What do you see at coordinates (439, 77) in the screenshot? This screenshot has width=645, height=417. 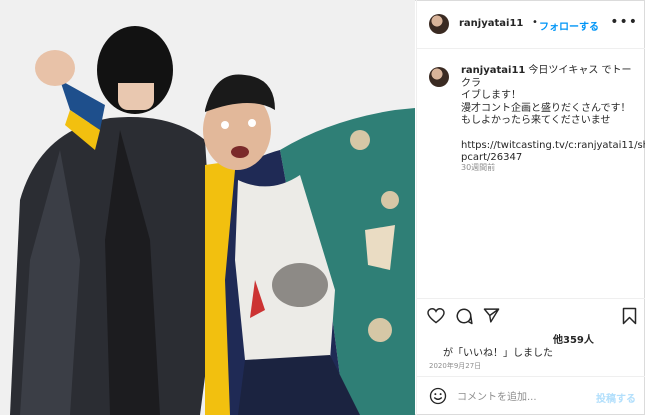 I see `caption-avatar` at bounding box center [439, 77].